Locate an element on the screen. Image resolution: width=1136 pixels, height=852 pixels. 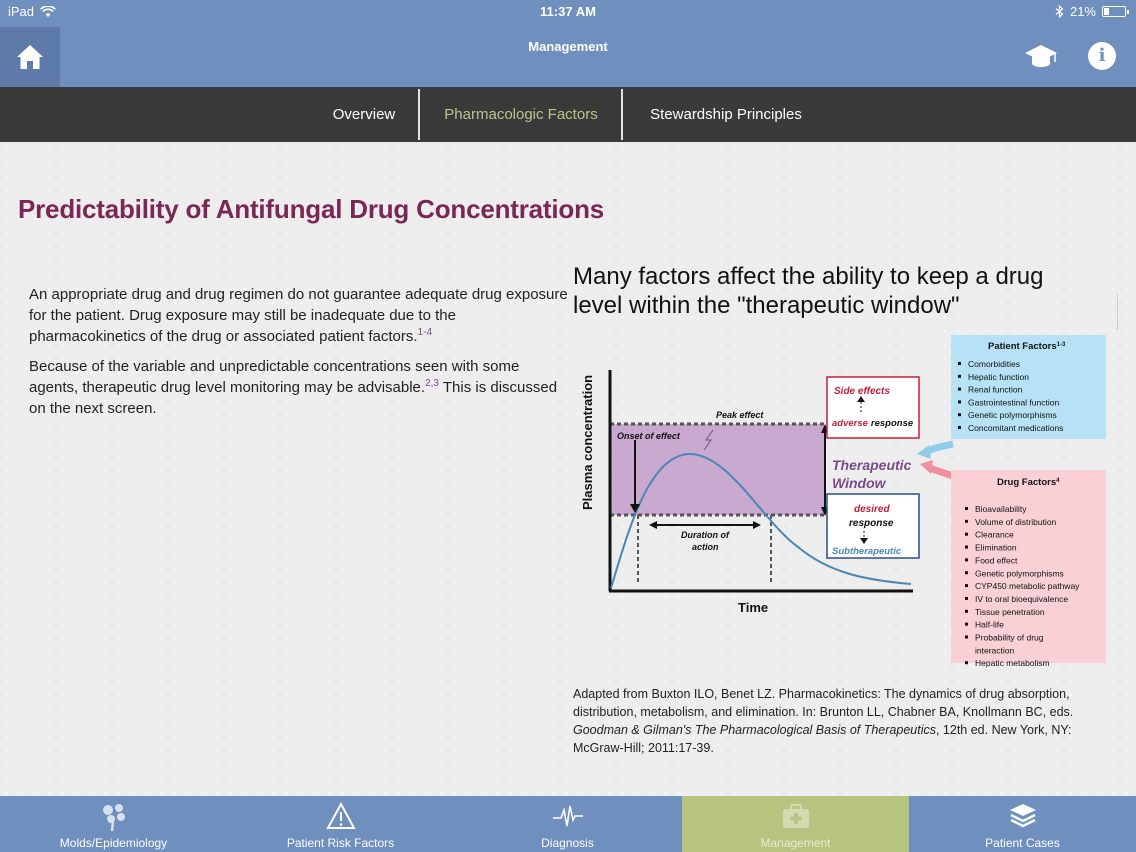
adverse-response-label: adverse response is located at coordinates (873, 423).